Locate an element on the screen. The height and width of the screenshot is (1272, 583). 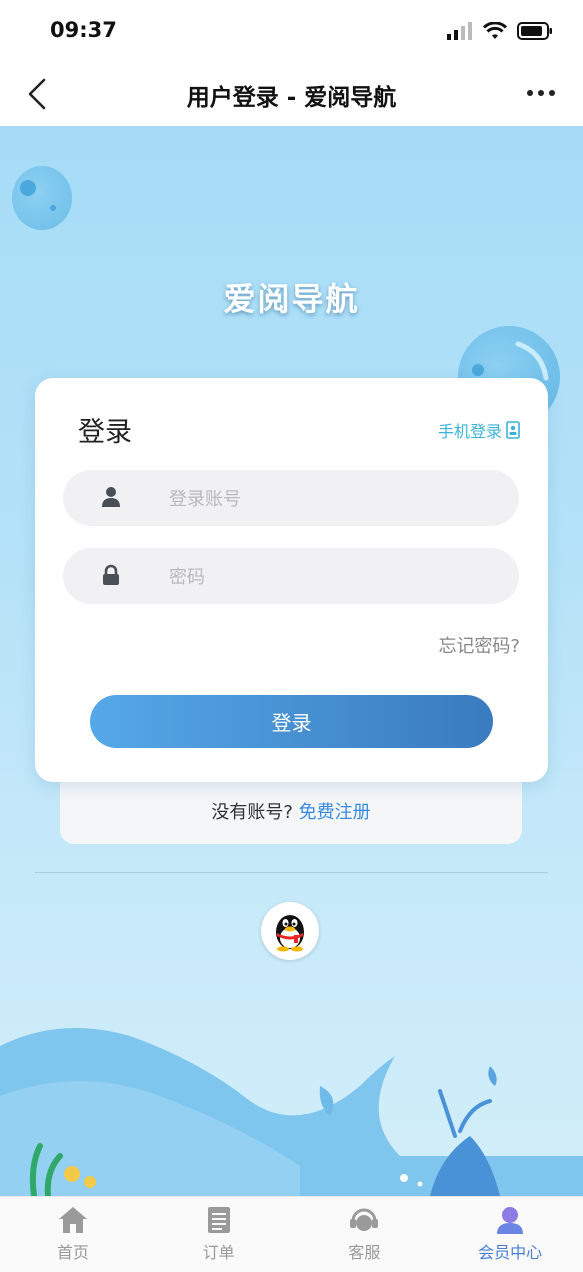
tab-orders: 订单 is located at coordinates (219, 1234).